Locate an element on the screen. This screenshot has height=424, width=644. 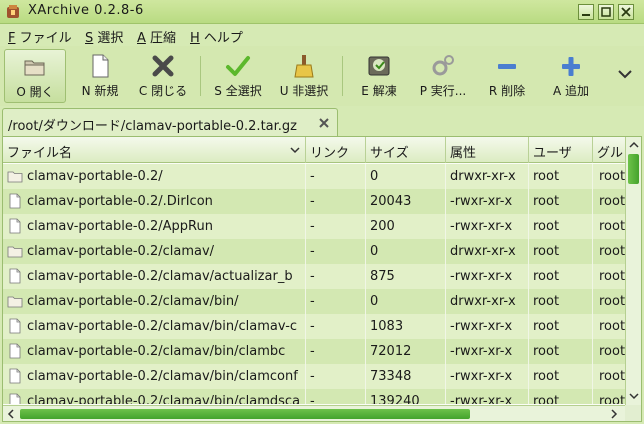
horizontal-scrollbar is located at coordinates (314, 413).